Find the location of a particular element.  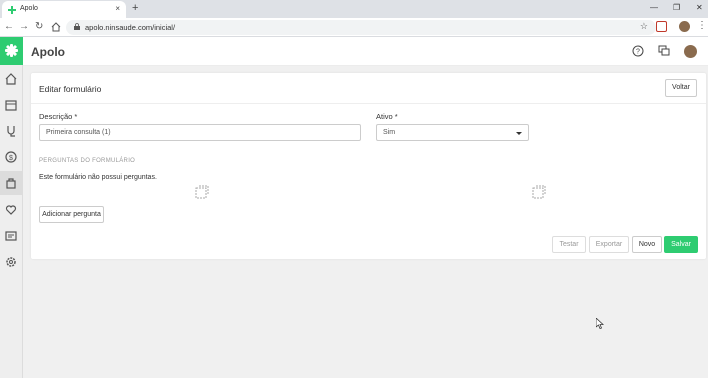

chevron-down-icon is located at coordinates (519, 133).